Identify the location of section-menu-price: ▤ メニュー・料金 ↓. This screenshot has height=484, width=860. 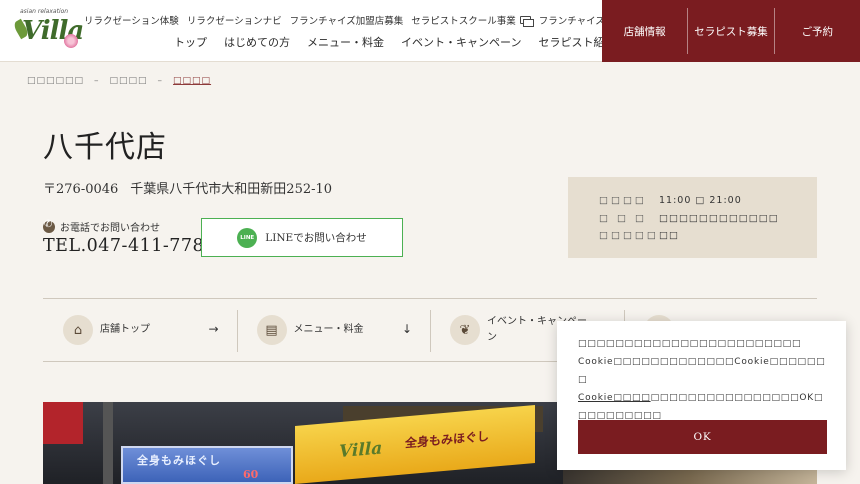
(333, 330).